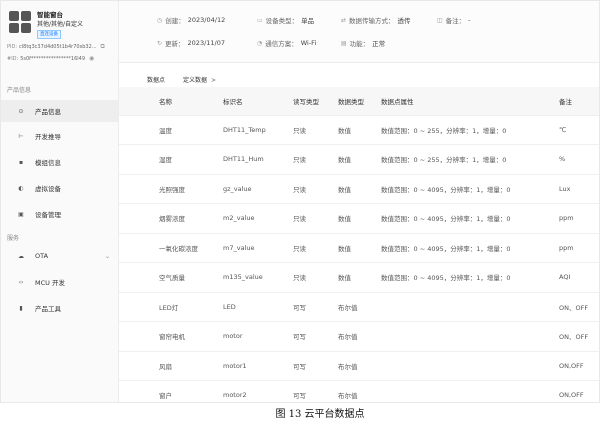 The image size is (600, 425). Describe the element at coordinates (48, 309) in the screenshot. I see `sidebar-item-label: 产品工具` at that location.